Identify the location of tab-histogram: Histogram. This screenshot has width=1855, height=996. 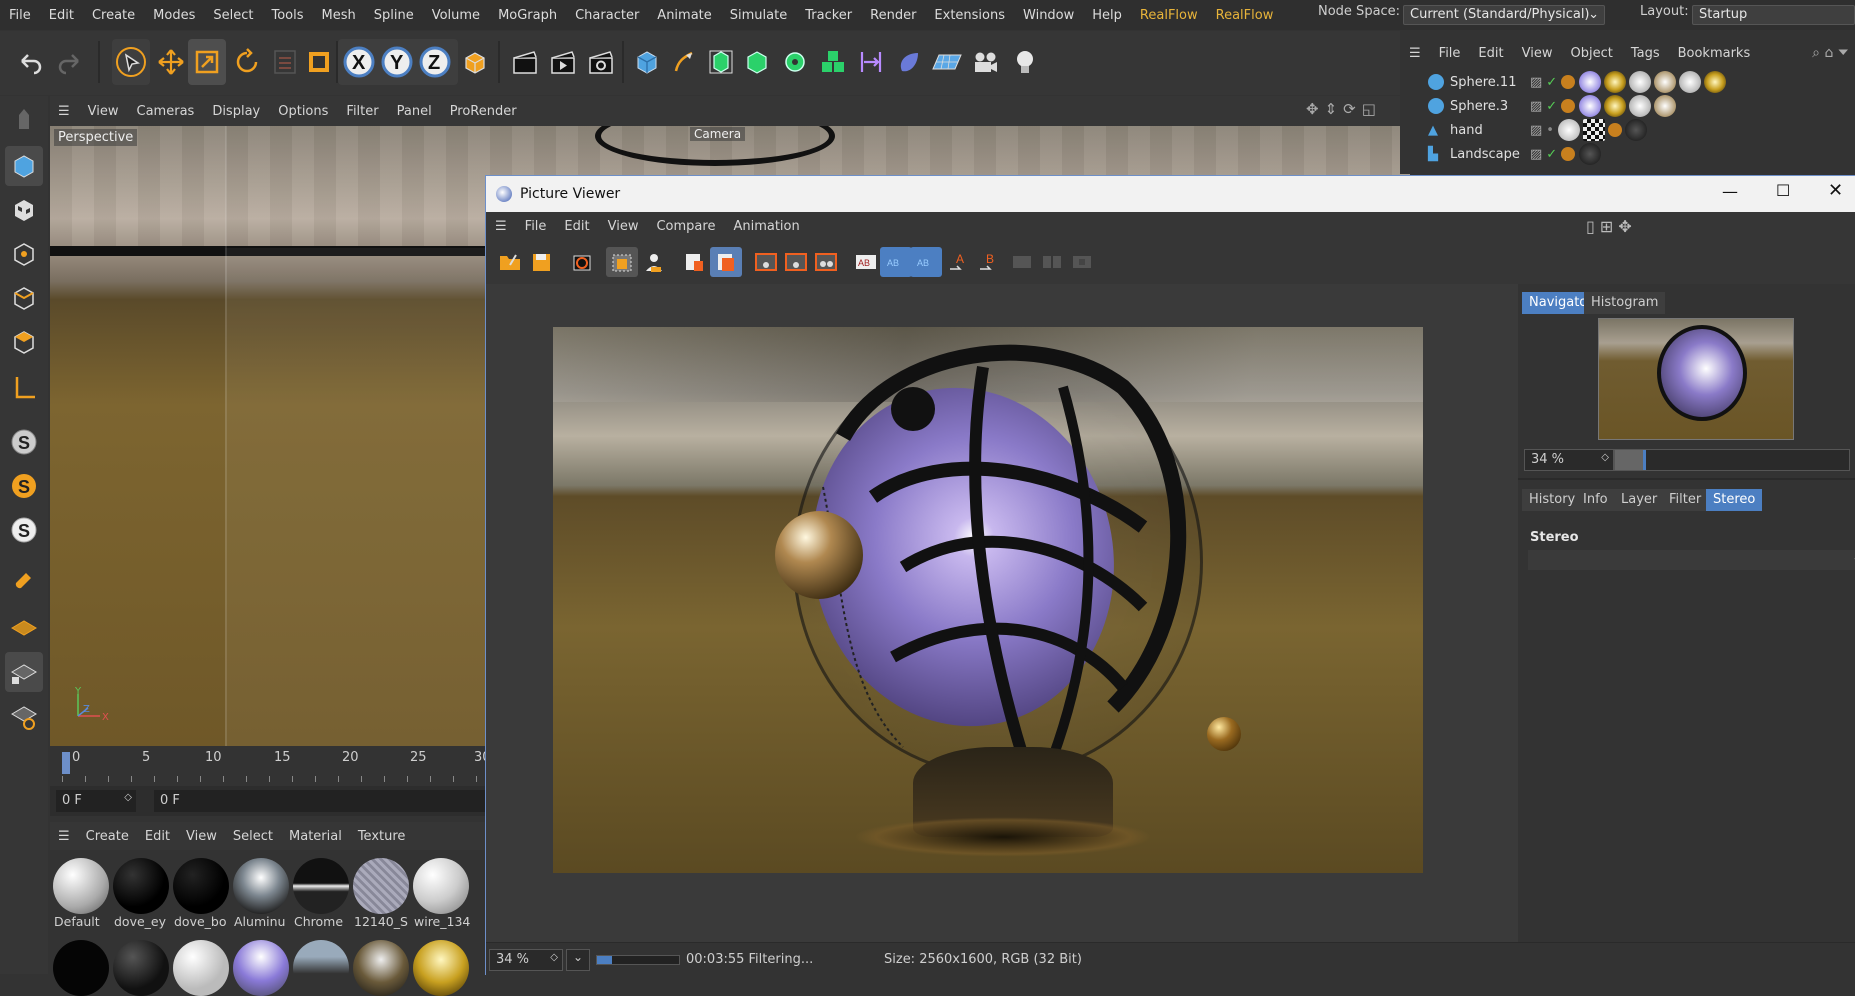
(1625, 303).